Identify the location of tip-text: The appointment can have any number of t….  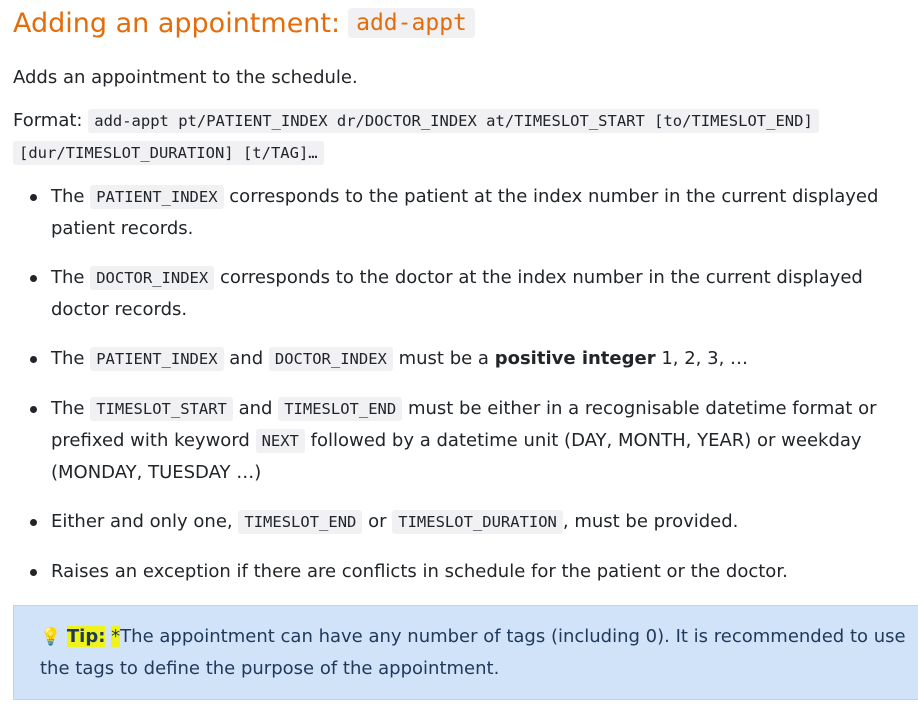
(473, 652).